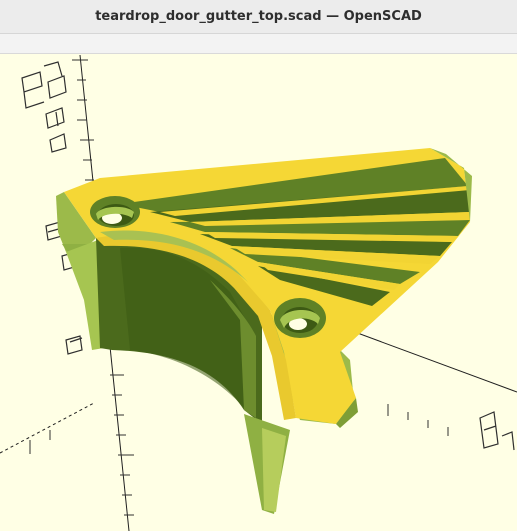 Image resolution: width=517 pixels, height=531 pixels. What do you see at coordinates (47, 428) in the screenshot?
I see `axis-dashed-left` at bounding box center [47, 428].